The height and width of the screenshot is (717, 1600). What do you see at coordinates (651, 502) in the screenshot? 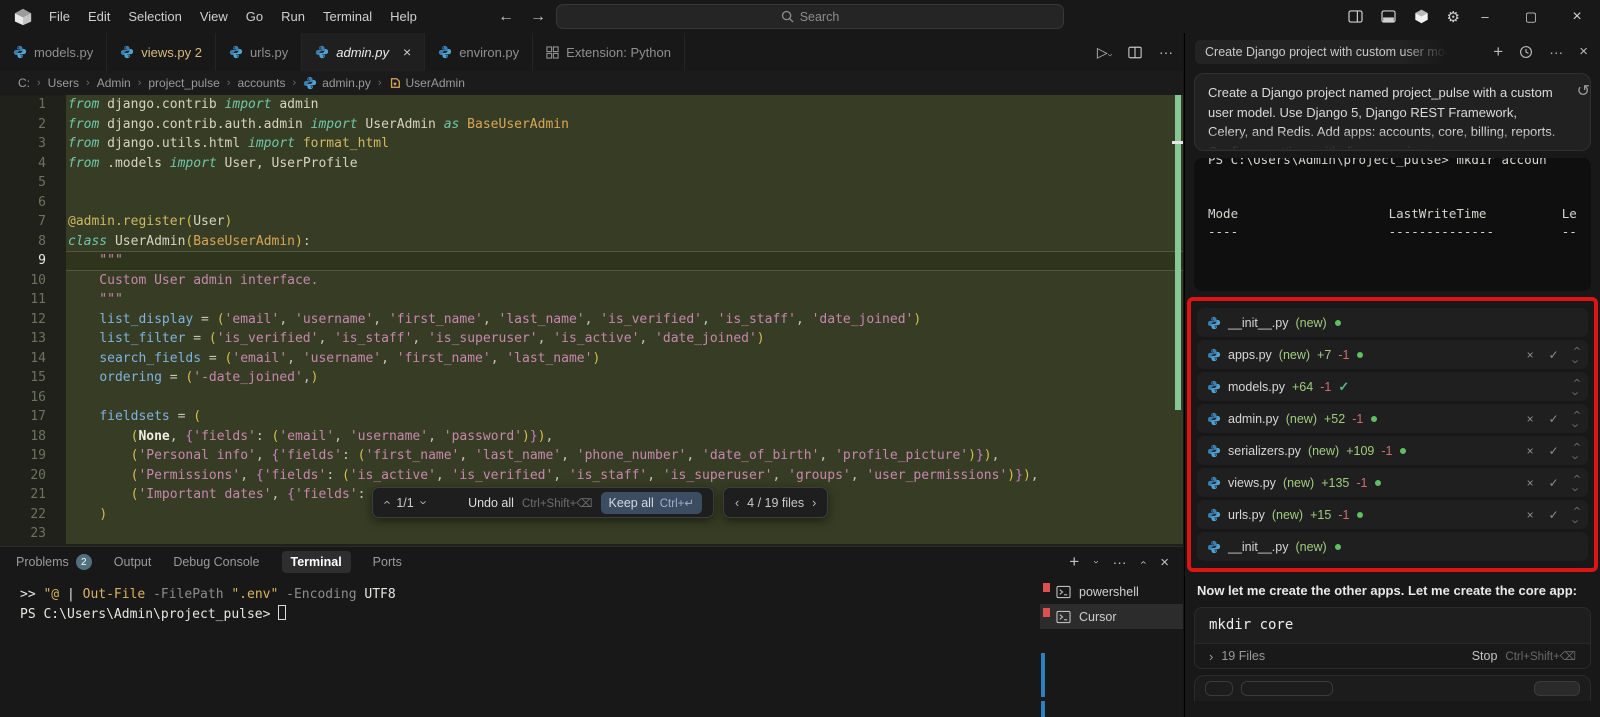
I see `keep-all-button: Keep all Ctrl+↵` at bounding box center [651, 502].